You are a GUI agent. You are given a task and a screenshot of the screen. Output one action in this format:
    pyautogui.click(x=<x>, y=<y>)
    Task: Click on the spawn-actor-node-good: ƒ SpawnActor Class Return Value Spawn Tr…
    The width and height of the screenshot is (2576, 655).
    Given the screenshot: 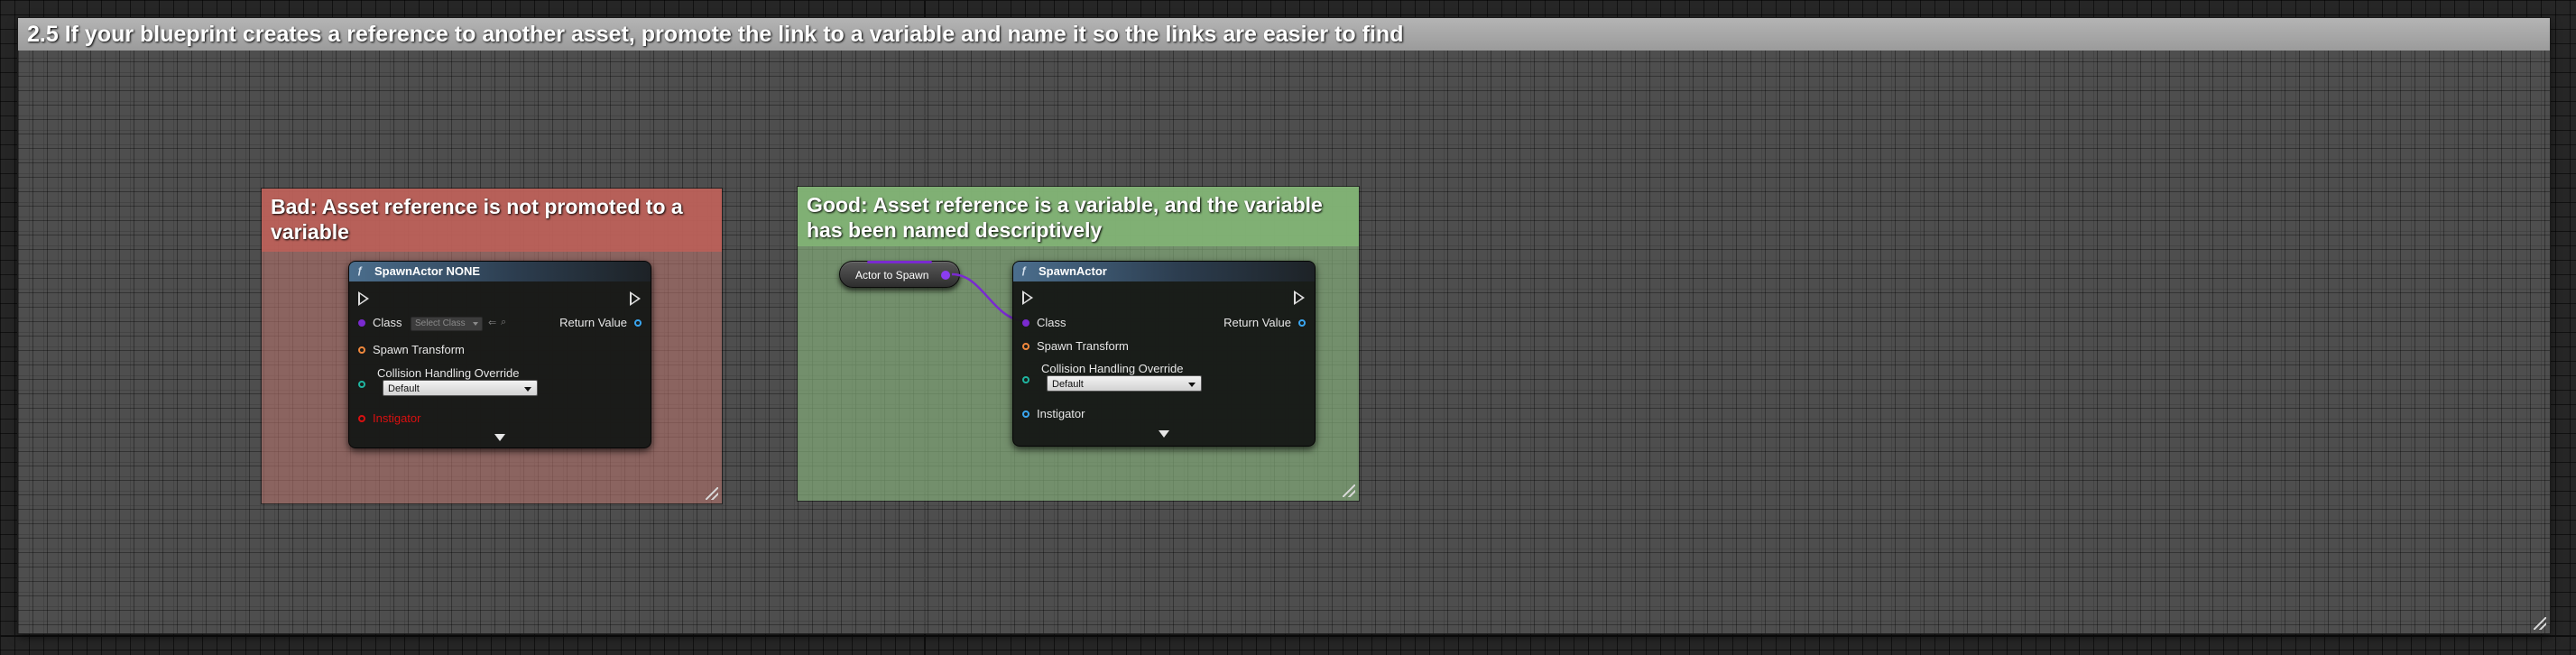 What is the action you would take?
    pyautogui.click(x=1164, y=354)
    